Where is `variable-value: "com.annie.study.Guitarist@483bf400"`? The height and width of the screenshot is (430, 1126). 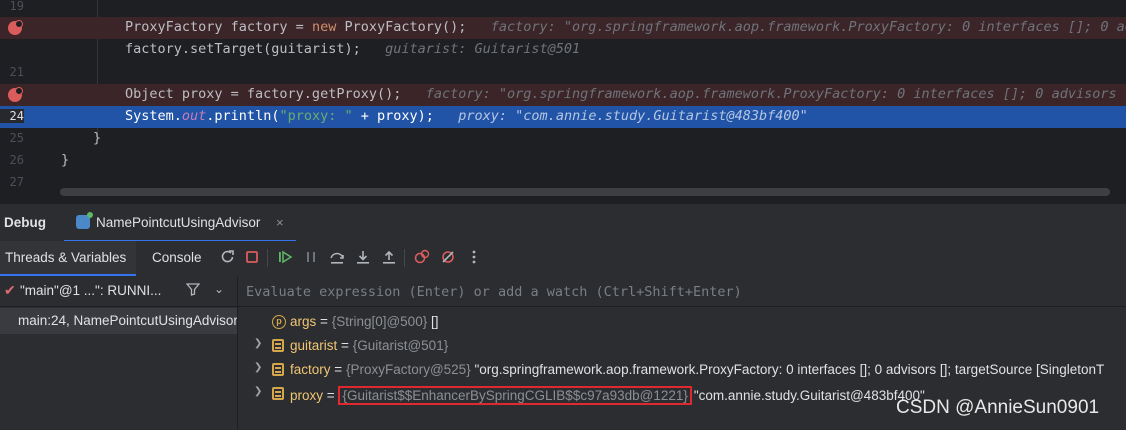
variable-value: "com.annie.study.Guitarist@483bf400" is located at coordinates (809, 395).